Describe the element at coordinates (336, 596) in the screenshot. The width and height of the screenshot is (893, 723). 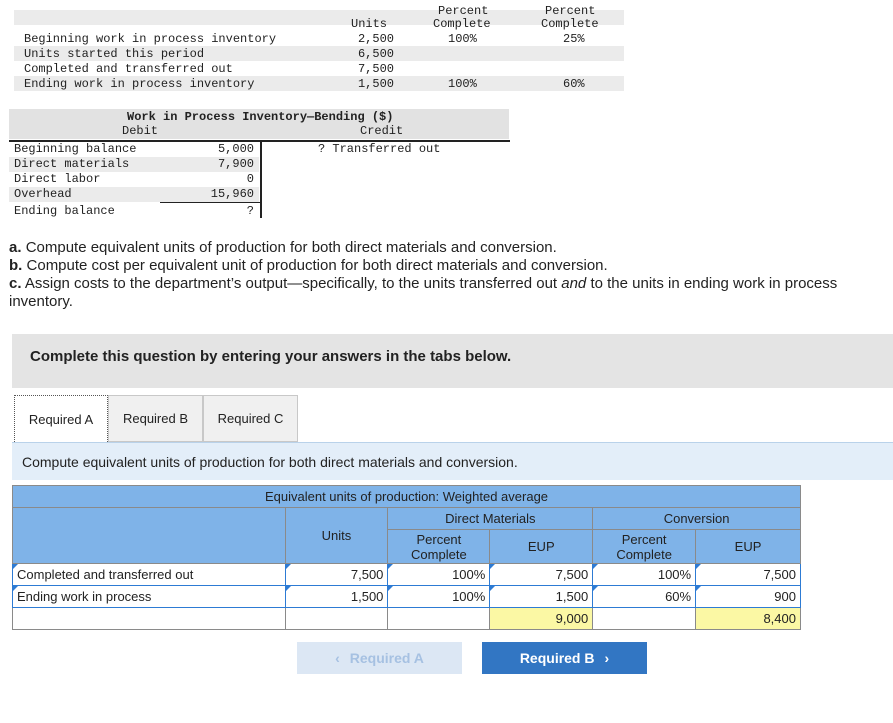
I see `units-input: 1,500` at that location.